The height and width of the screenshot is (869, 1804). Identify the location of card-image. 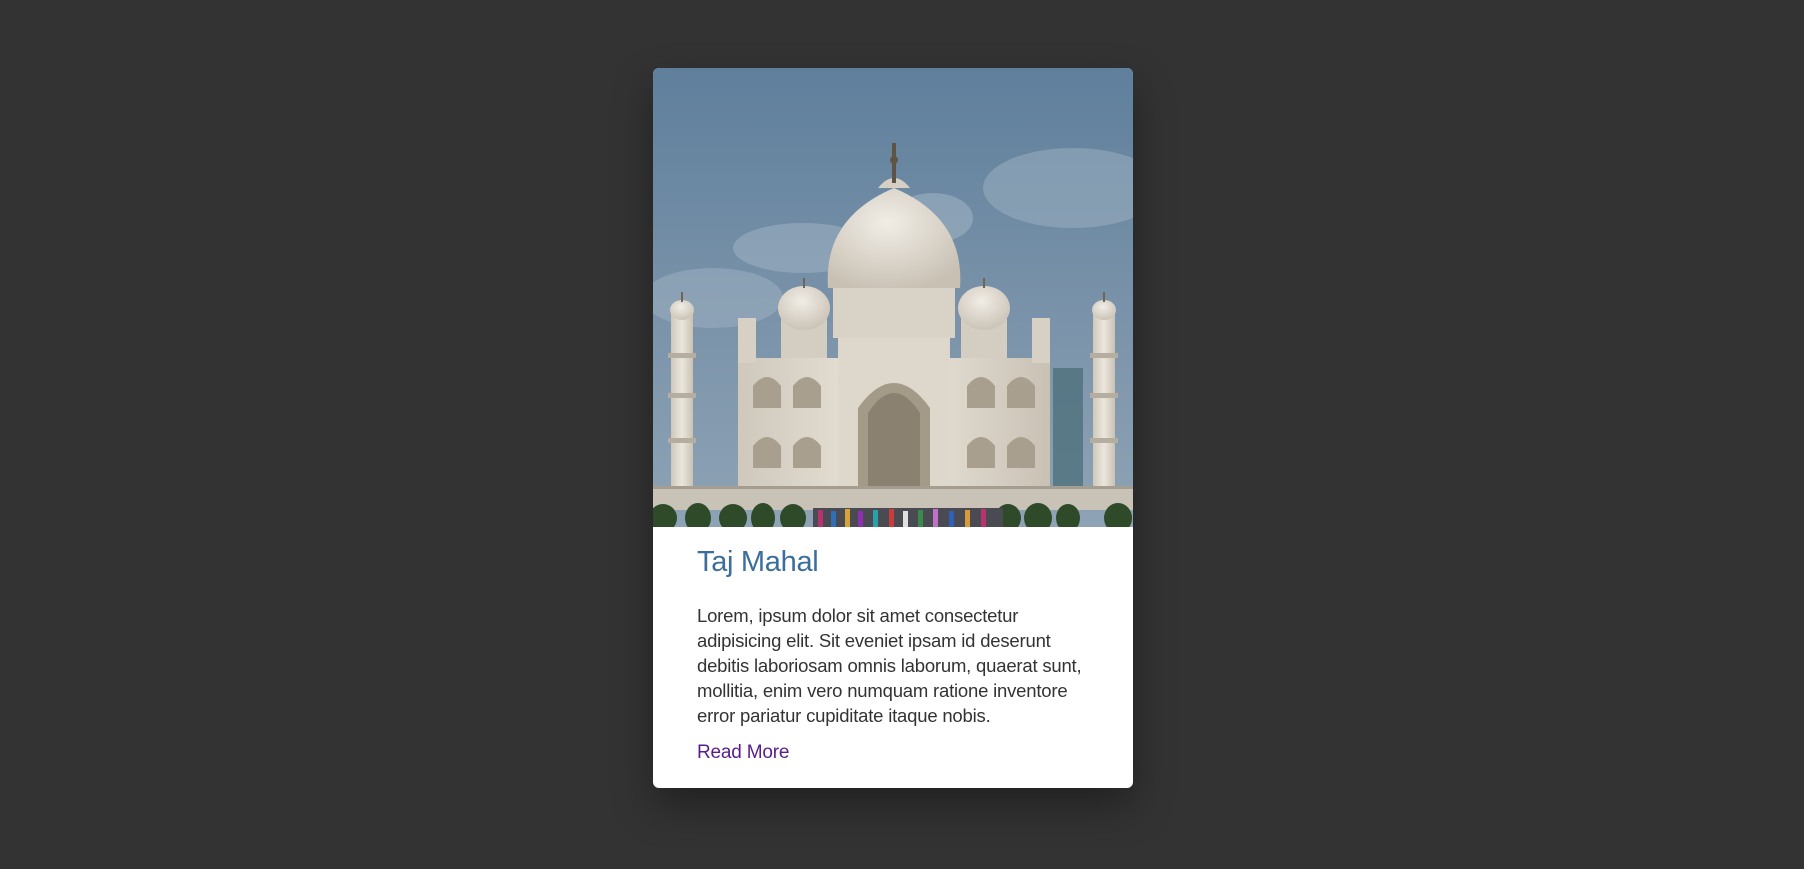
(893, 297).